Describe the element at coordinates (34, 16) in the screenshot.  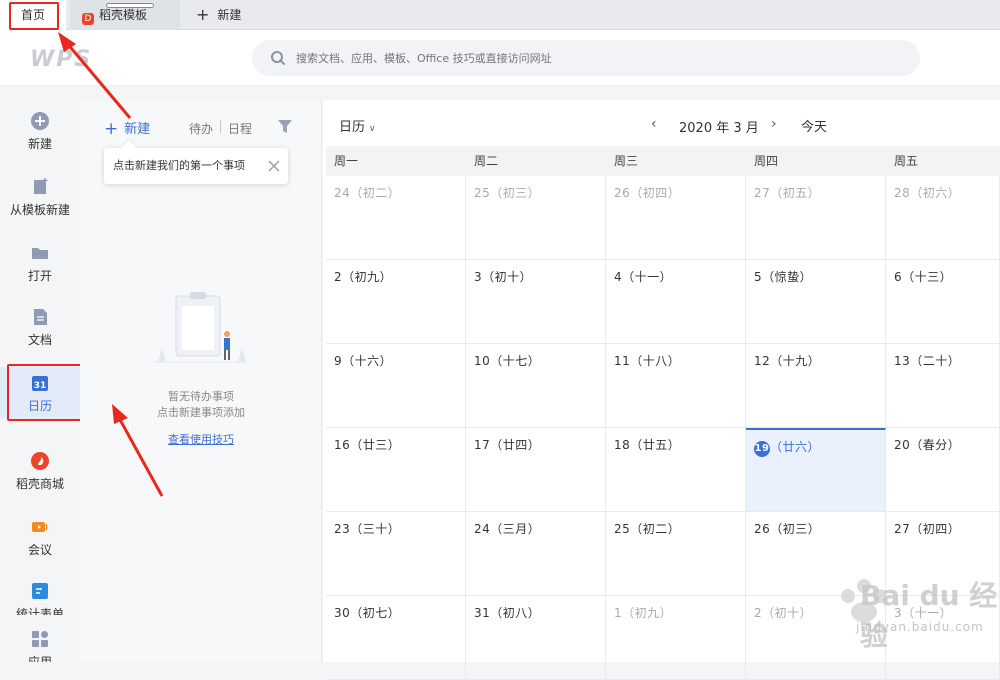
I see `highlight-home-tab` at that location.